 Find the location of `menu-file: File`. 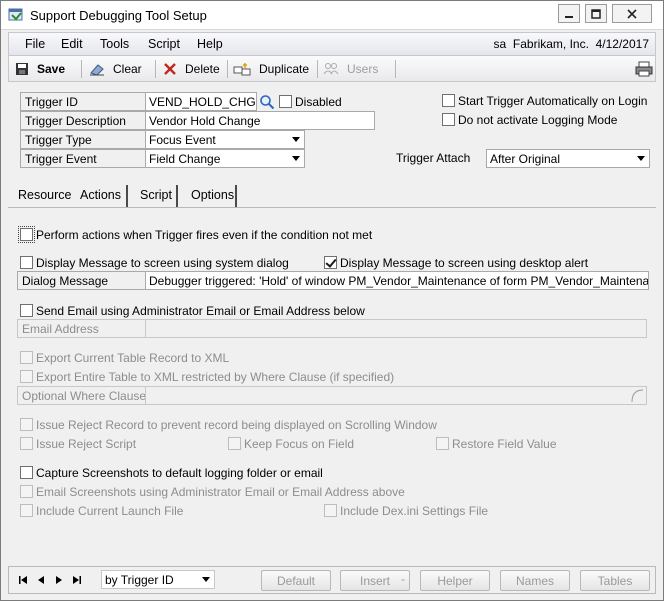

menu-file: File is located at coordinates (35, 44).